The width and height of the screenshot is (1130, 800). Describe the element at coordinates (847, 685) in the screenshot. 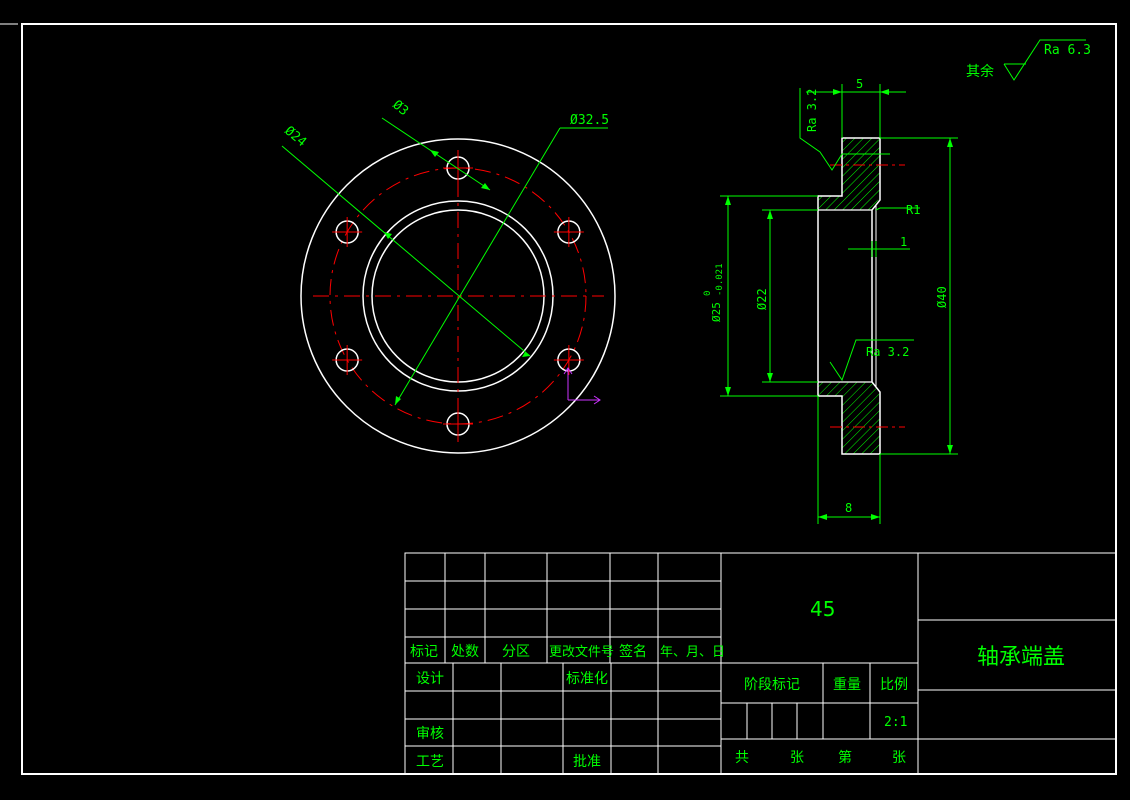

I see `label-weight: 重量` at that location.